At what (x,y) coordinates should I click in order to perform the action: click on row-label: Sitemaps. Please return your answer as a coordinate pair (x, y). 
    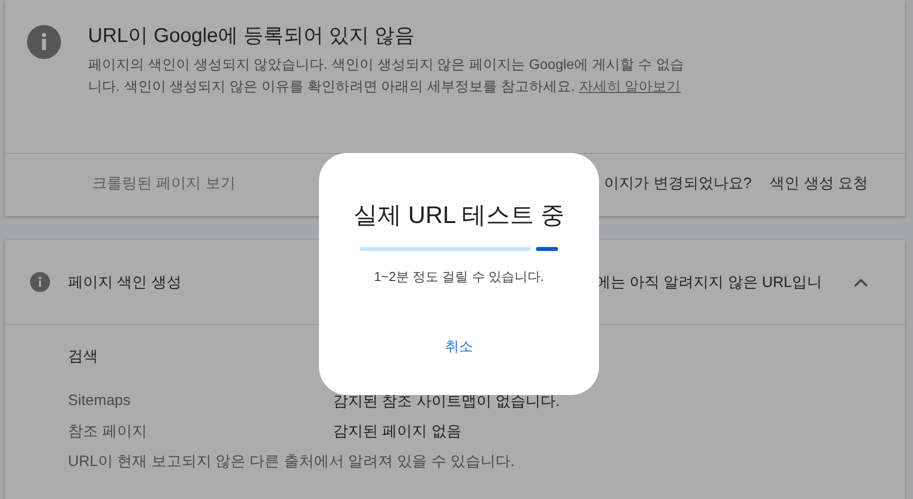
    Looking at the image, I should click on (100, 401).